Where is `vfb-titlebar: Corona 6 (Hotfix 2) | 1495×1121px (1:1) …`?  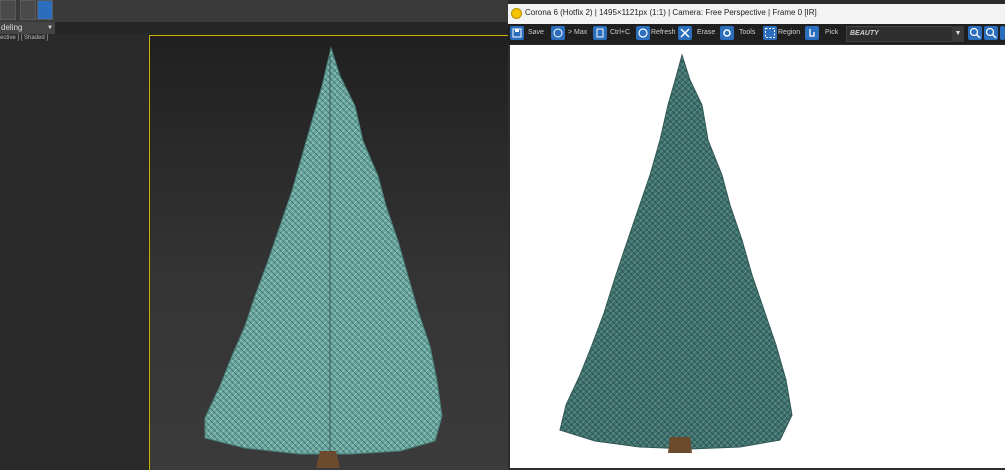 vfb-titlebar: Corona 6 (Hotfix 2) | 1495×1121px (1:1) … is located at coordinates (756, 14).